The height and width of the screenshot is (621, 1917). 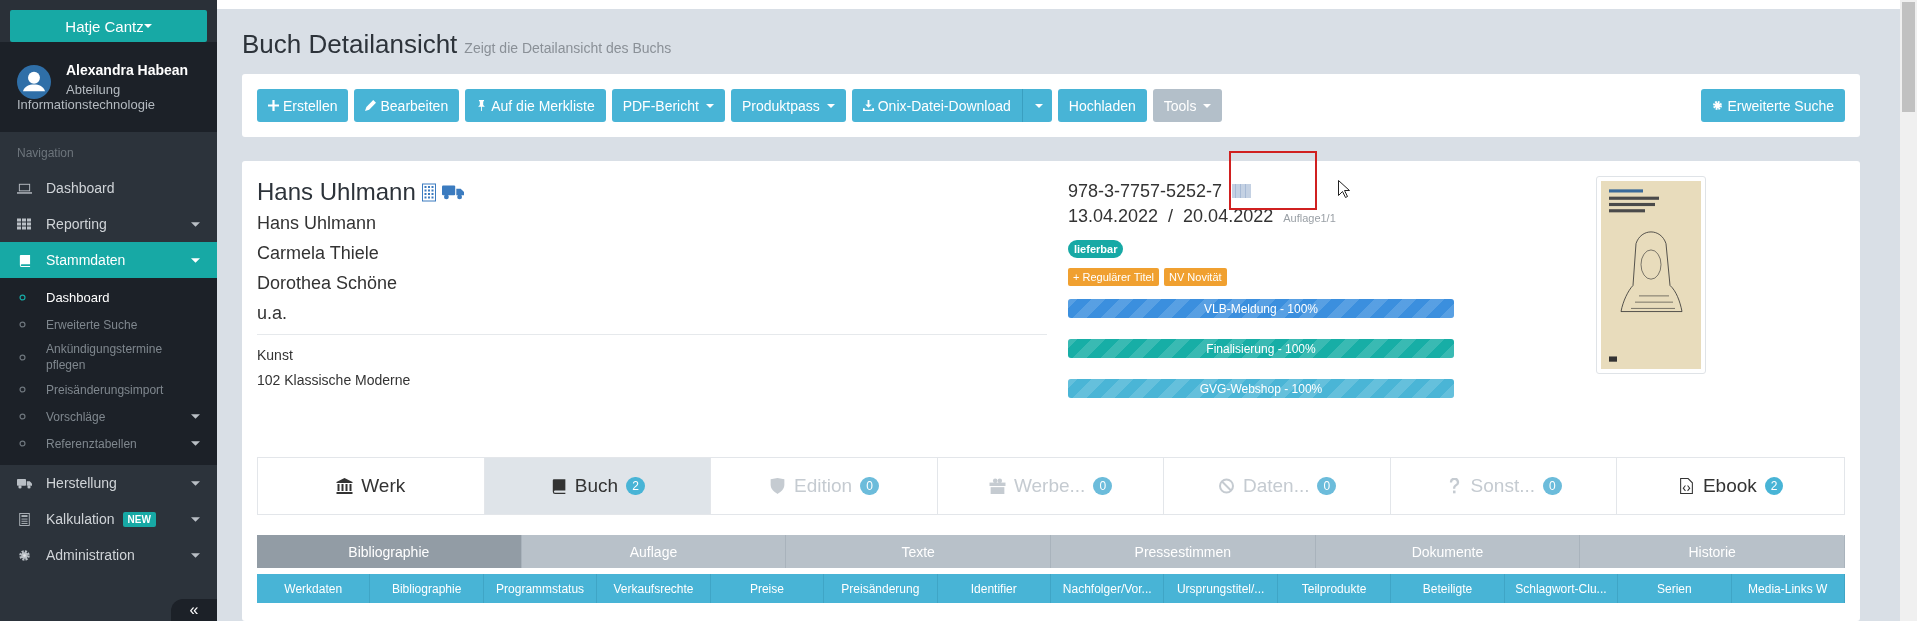 I want to click on scroll-thumb, so click(x=1908, y=57).